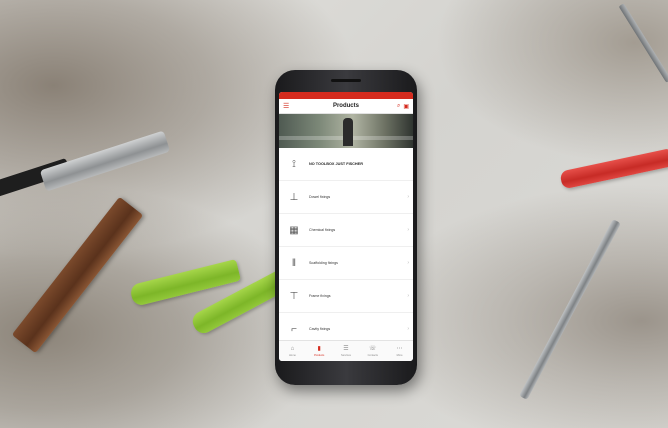 The width and height of the screenshot is (668, 428). What do you see at coordinates (294, 296) in the screenshot?
I see `frame-icon: ⊤` at bounding box center [294, 296].